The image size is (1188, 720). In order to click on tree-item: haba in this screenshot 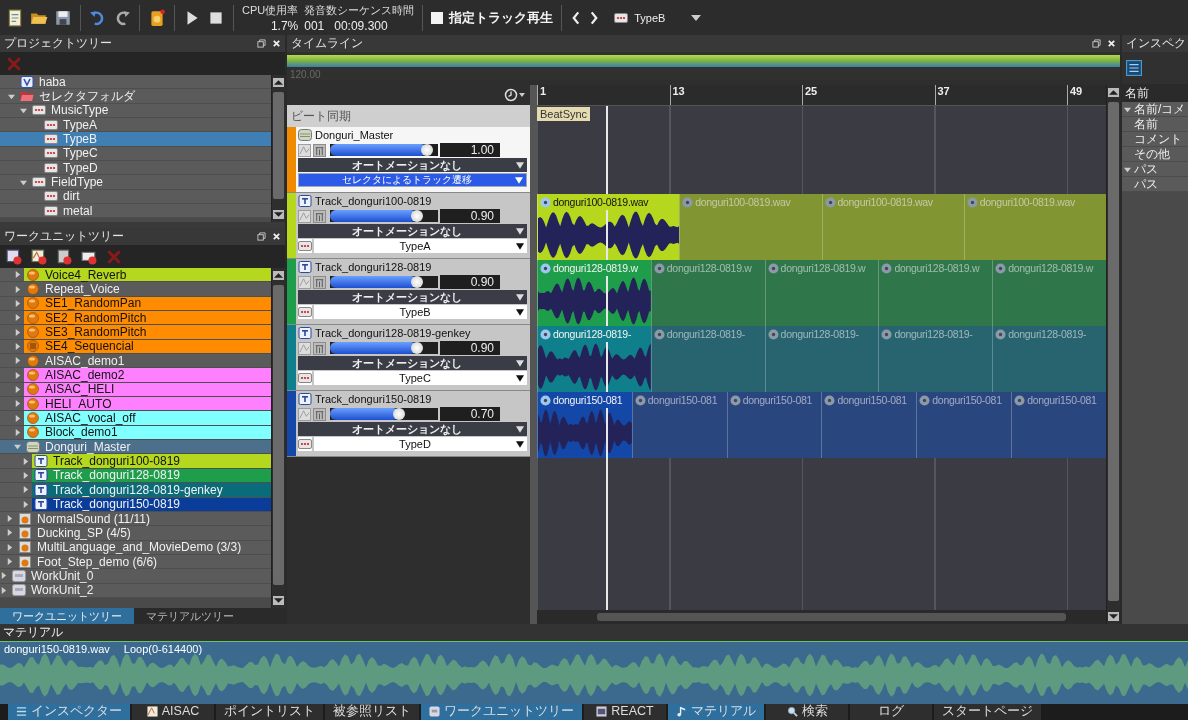, I will do `click(135, 82)`.